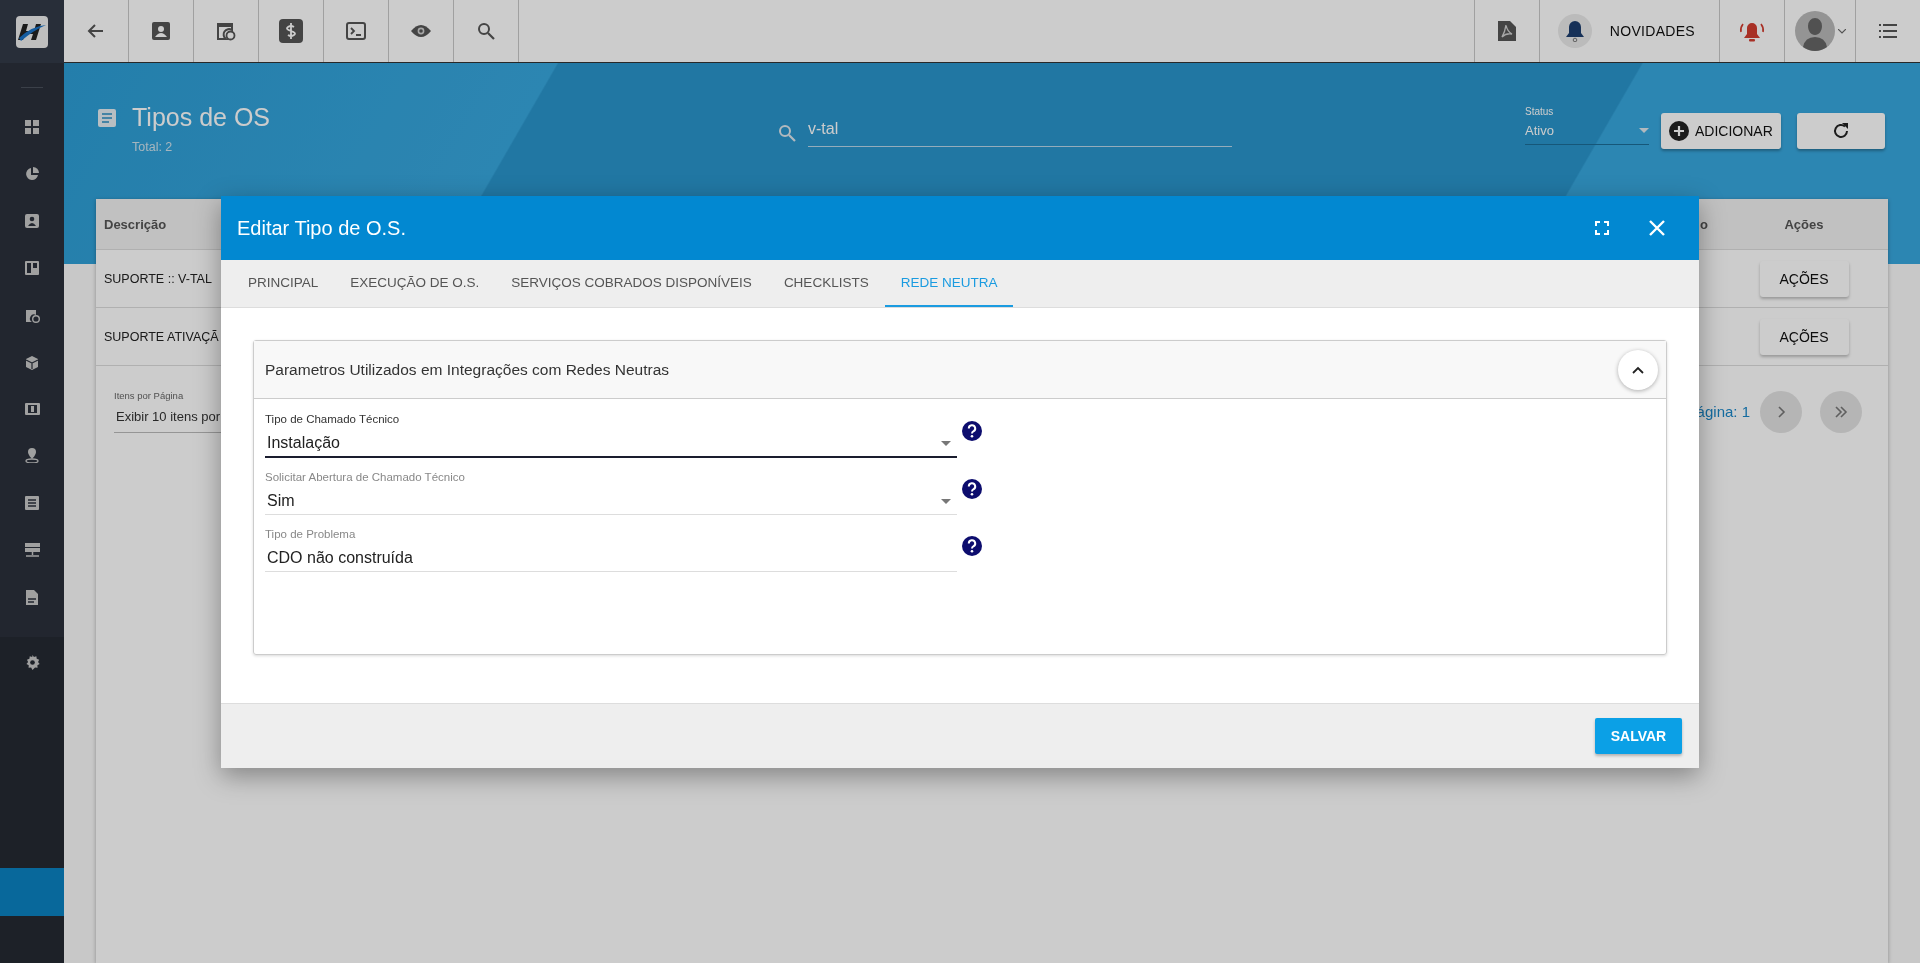 Image resolution: width=1920 pixels, height=963 pixels. What do you see at coordinates (291, 31) in the screenshot?
I see `dollar-icon` at bounding box center [291, 31].